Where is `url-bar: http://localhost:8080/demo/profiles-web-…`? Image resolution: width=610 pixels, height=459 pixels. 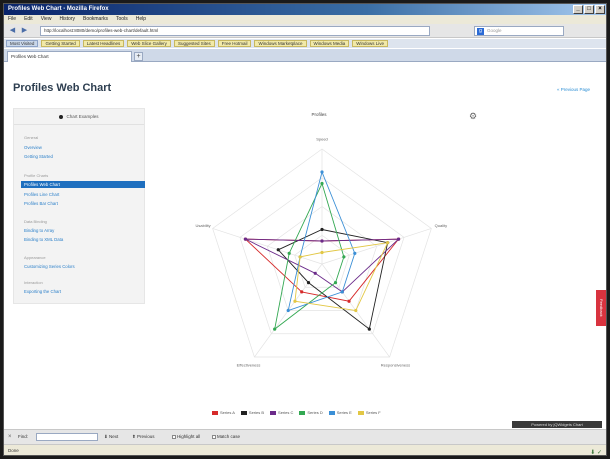 url-bar: http://localhost:8080/demo/profiles-web-… is located at coordinates (235, 31).